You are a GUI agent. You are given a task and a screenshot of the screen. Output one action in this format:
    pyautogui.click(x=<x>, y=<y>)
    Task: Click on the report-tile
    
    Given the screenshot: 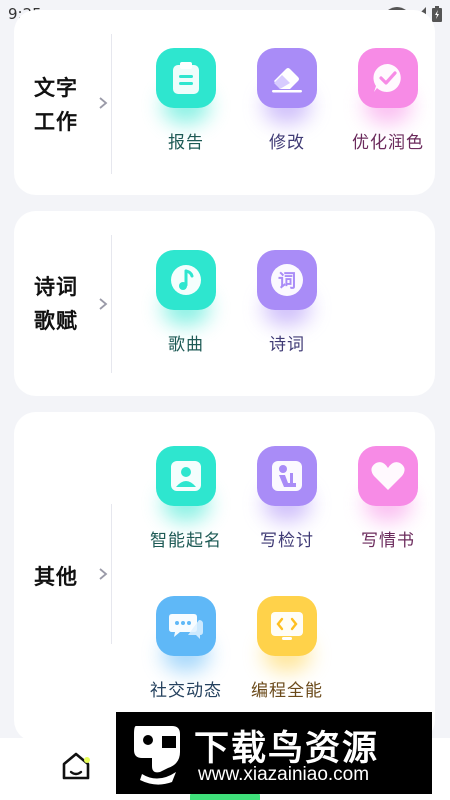 What is the action you would take?
    pyautogui.click(x=186, y=78)
    